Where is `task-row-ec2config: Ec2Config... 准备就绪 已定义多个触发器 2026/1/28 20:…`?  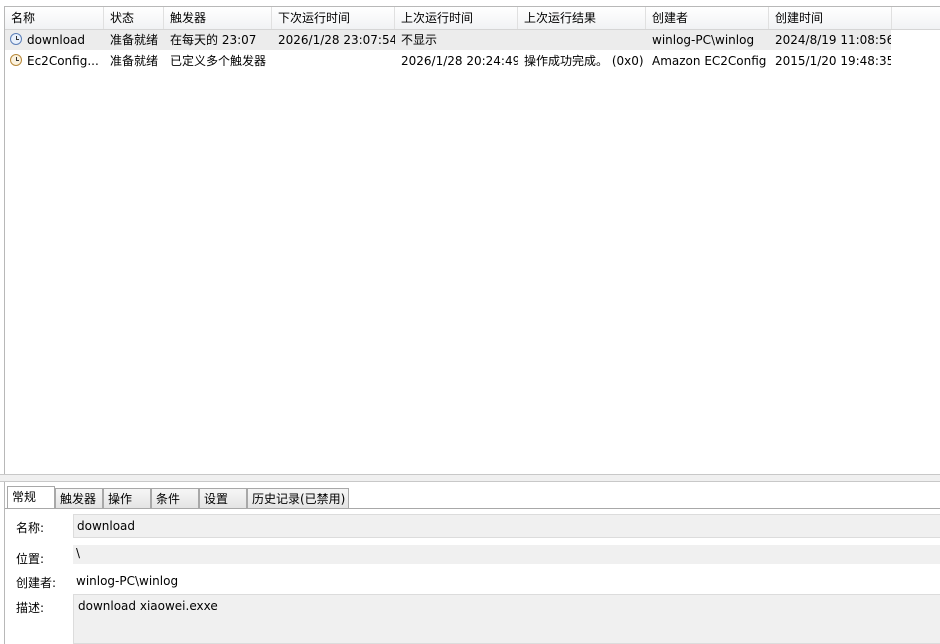
task-row-ec2config: Ec2Config... 准备就绪 已定义多个触发器 2026/1/28 20:… is located at coordinates (448, 61).